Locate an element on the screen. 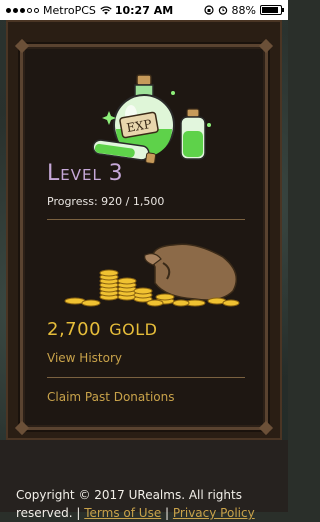 The width and height of the screenshot is (320, 522). view-history-link: View History is located at coordinates (84, 358).